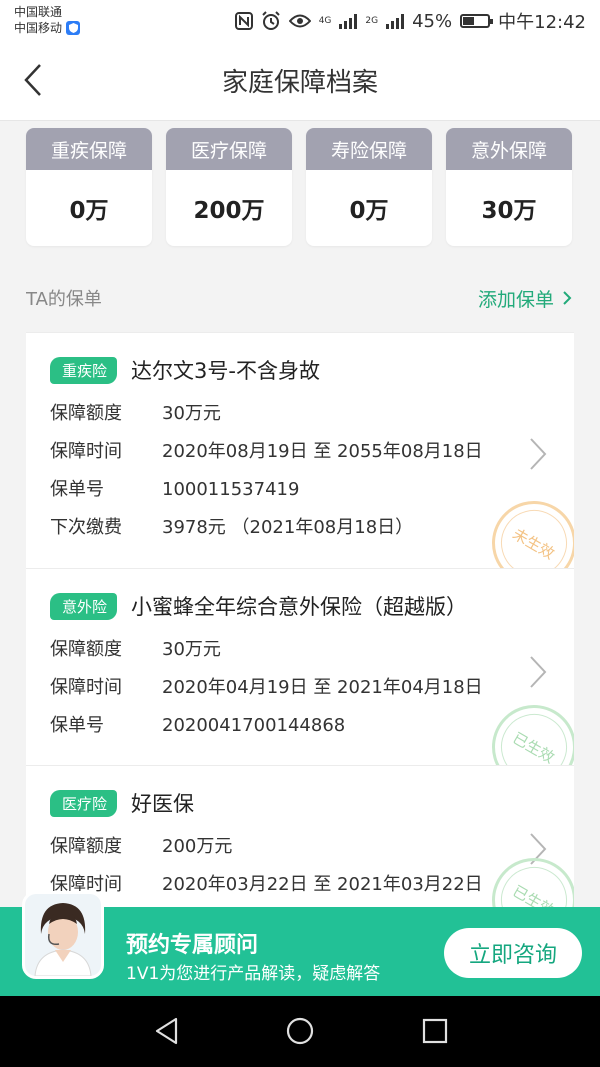  What do you see at coordinates (300, 298) in the screenshot?
I see `policies-section-header: TA的保单 添加保单` at bounding box center [300, 298].